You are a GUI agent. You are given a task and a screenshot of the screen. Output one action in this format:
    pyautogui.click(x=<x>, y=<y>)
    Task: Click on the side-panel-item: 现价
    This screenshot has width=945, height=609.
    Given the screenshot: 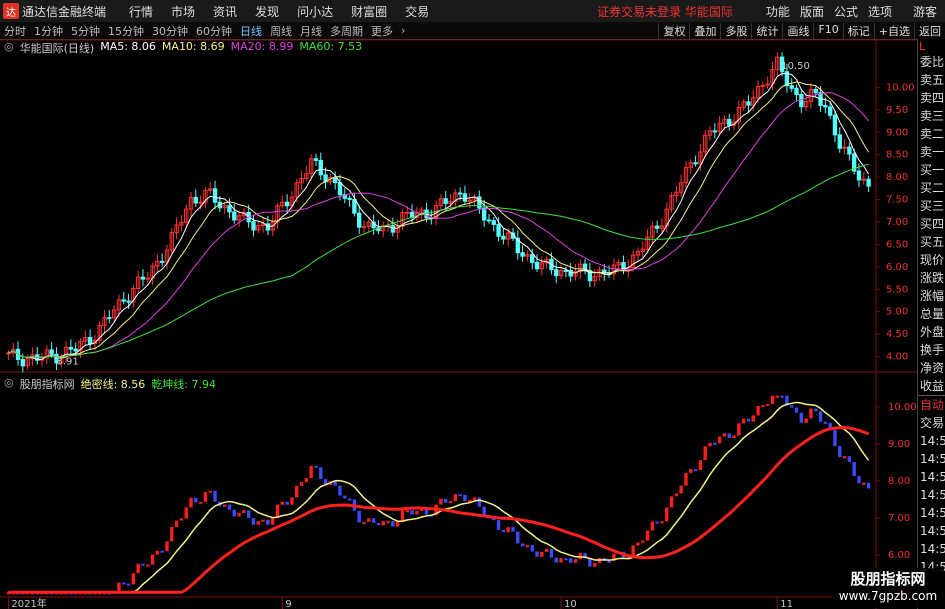 What is the action you would take?
    pyautogui.click(x=931, y=260)
    